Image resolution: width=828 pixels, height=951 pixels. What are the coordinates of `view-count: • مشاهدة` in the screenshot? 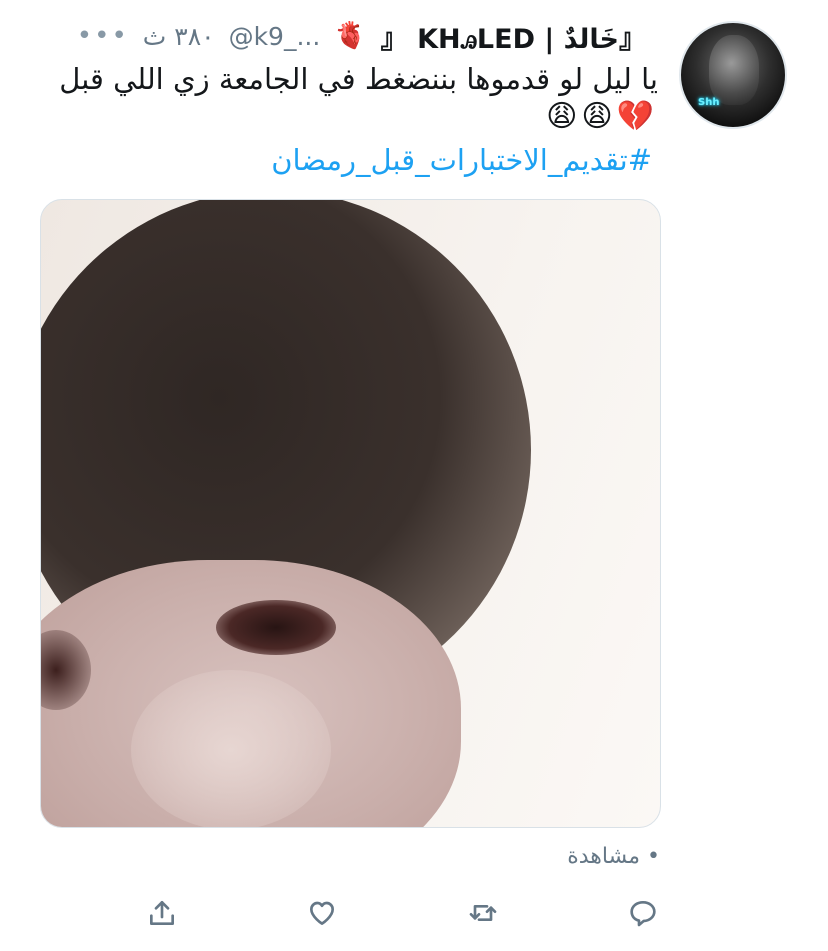 It's located at (613, 856).